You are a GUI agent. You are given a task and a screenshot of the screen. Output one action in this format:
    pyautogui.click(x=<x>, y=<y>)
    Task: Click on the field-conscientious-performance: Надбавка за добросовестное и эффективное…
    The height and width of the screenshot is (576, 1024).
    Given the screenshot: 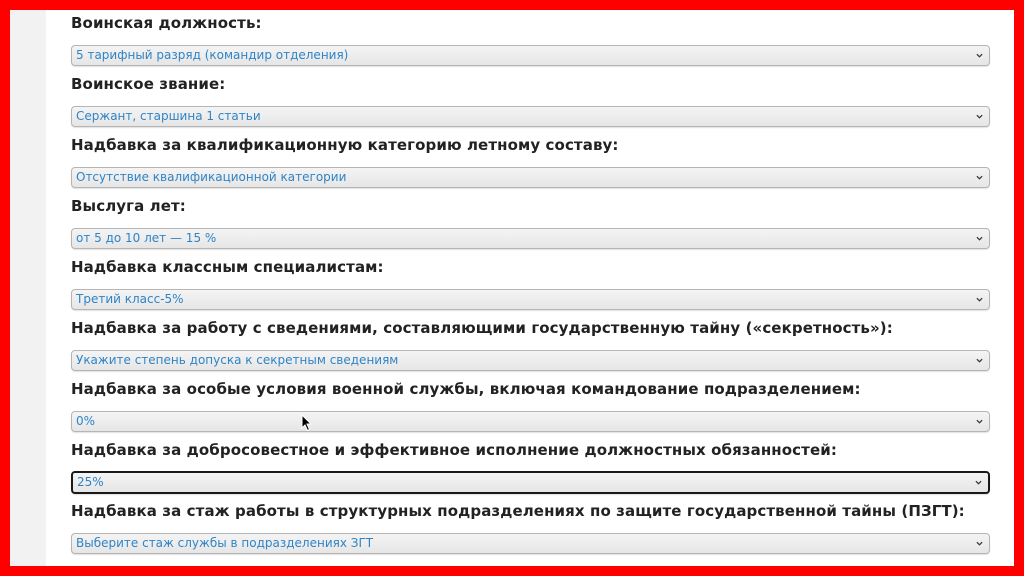 What is the action you would take?
    pyautogui.click(x=531, y=467)
    